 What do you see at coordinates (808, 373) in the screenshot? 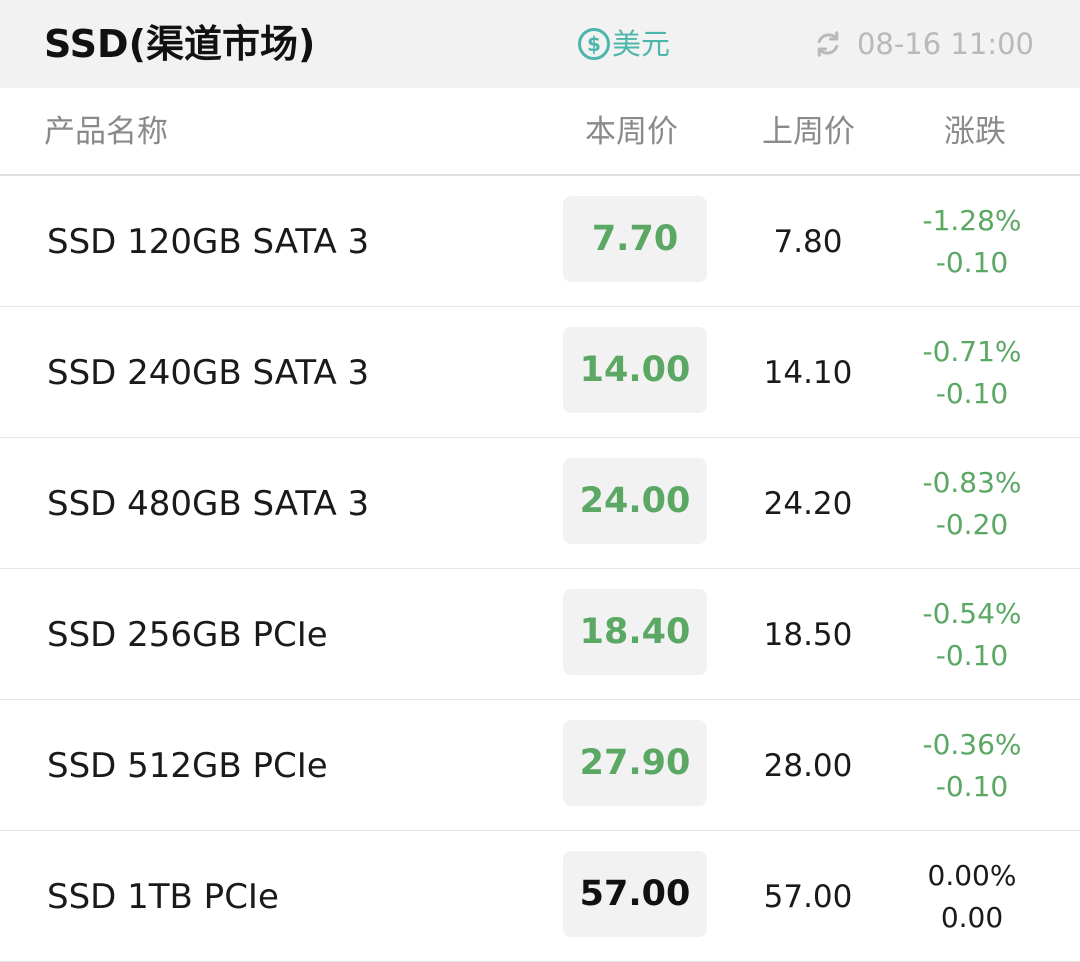
I see `last-week-price: 14.10` at bounding box center [808, 373].